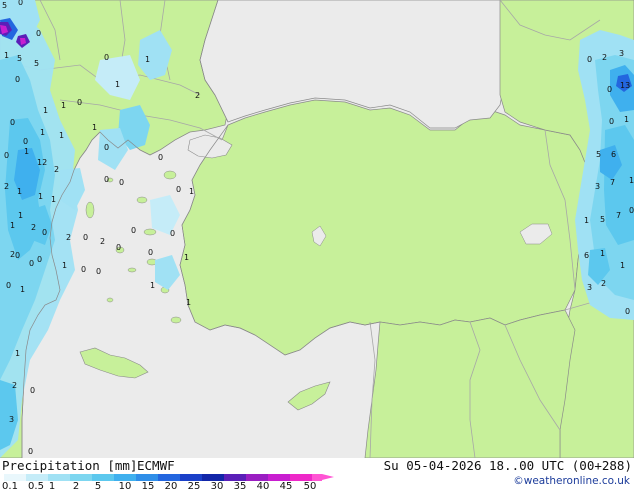  I want to click on precip-value-label: 13, so click(625, 85).